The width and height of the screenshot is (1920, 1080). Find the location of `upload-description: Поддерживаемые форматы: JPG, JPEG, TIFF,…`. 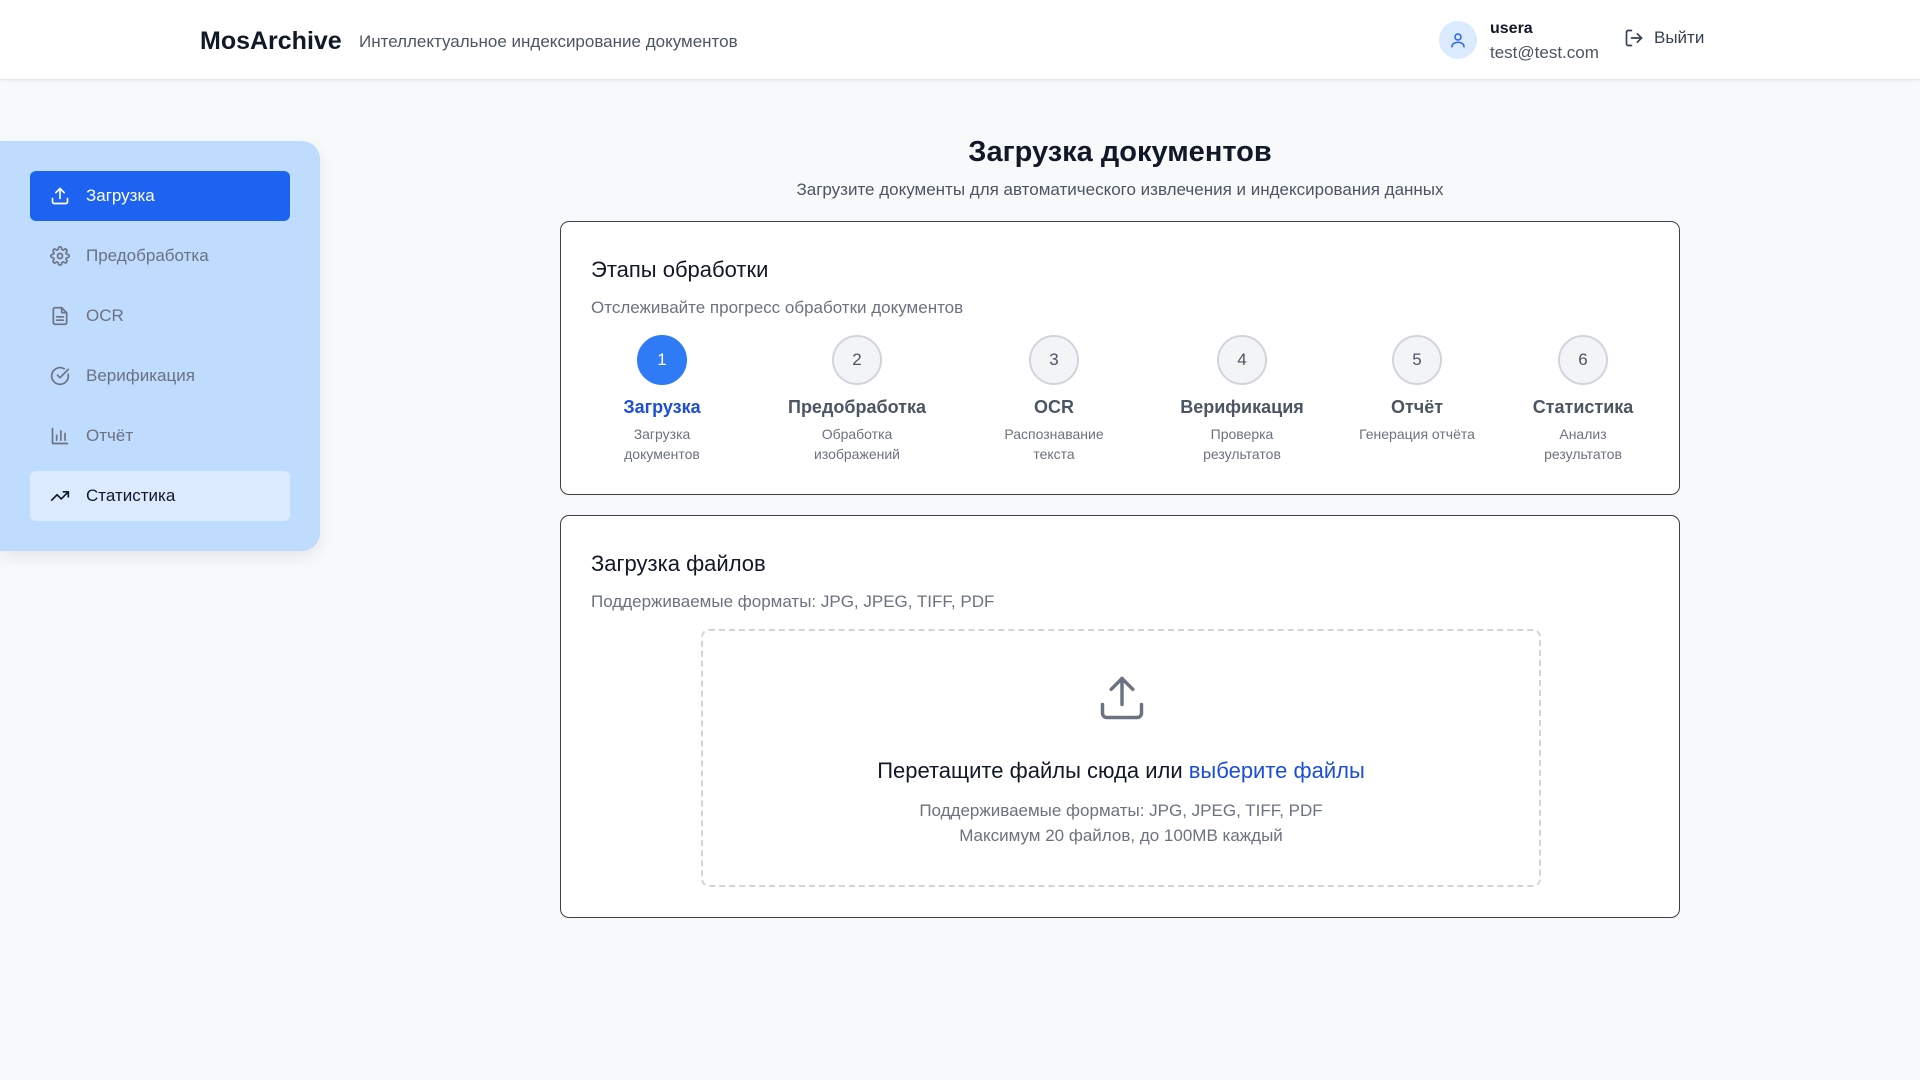

upload-description: Поддерживаемые форматы: JPG, JPEG, TIFF,… is located at coordinates (793, 601).